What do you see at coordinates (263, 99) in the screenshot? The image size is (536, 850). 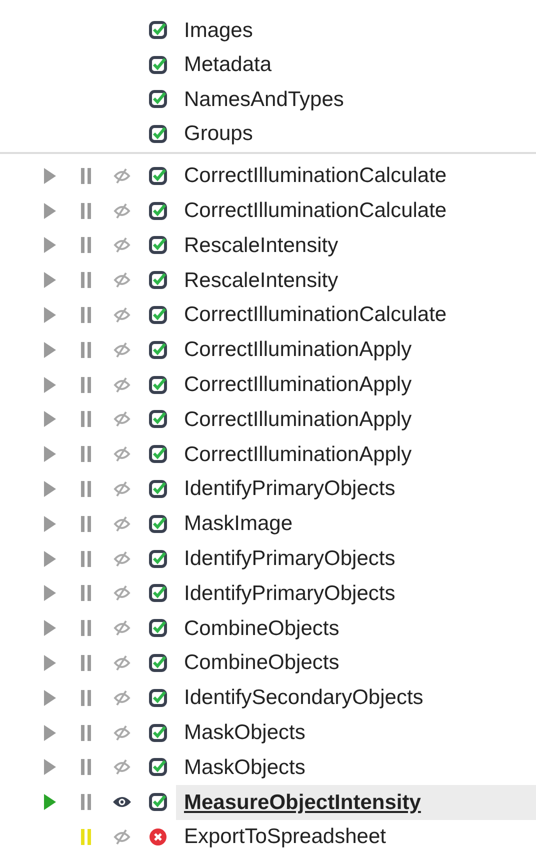 I see `module-name: NamesAndTypes` at bounding box center [263, 99].